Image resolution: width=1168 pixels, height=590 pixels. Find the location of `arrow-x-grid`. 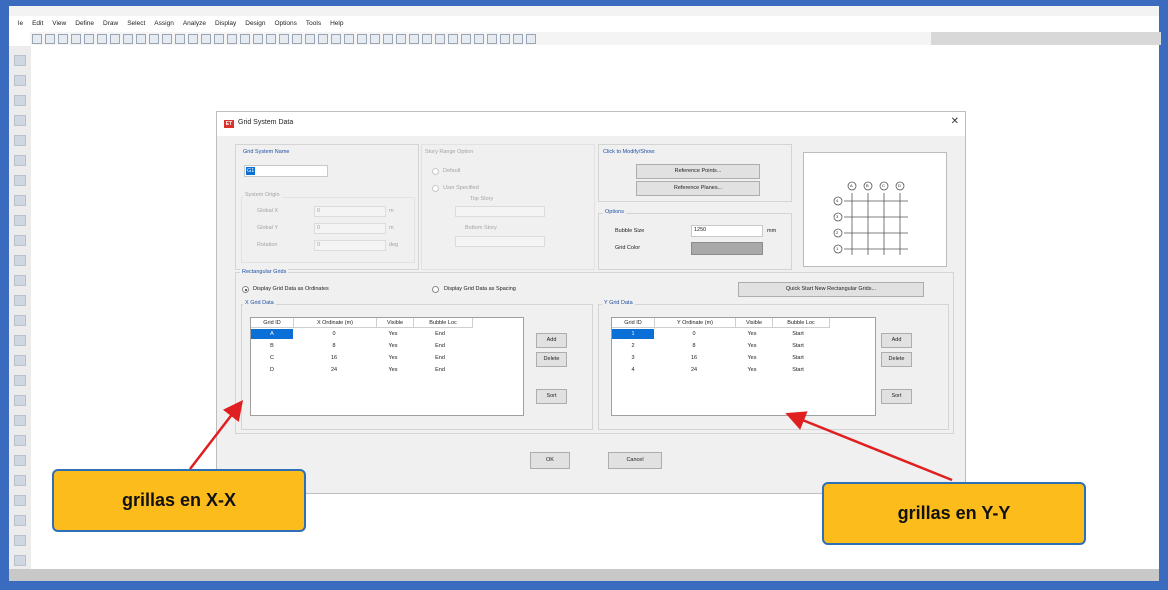

arrow-x-grid is located at coordinates (216, 435).